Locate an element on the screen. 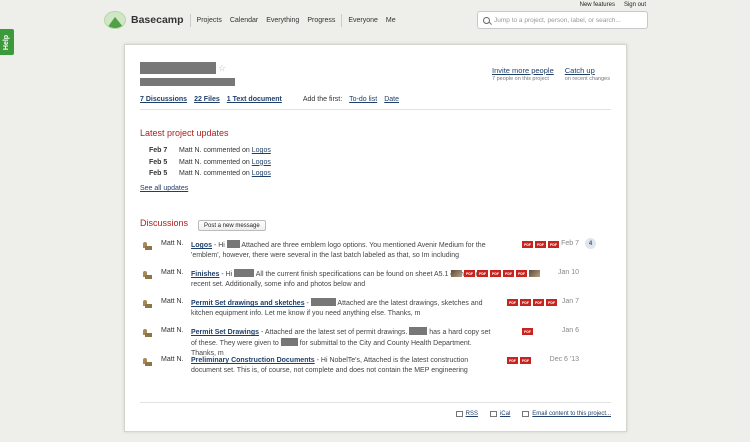  invite-more-people-link: Invite more people is located at coordinates (523, 70).